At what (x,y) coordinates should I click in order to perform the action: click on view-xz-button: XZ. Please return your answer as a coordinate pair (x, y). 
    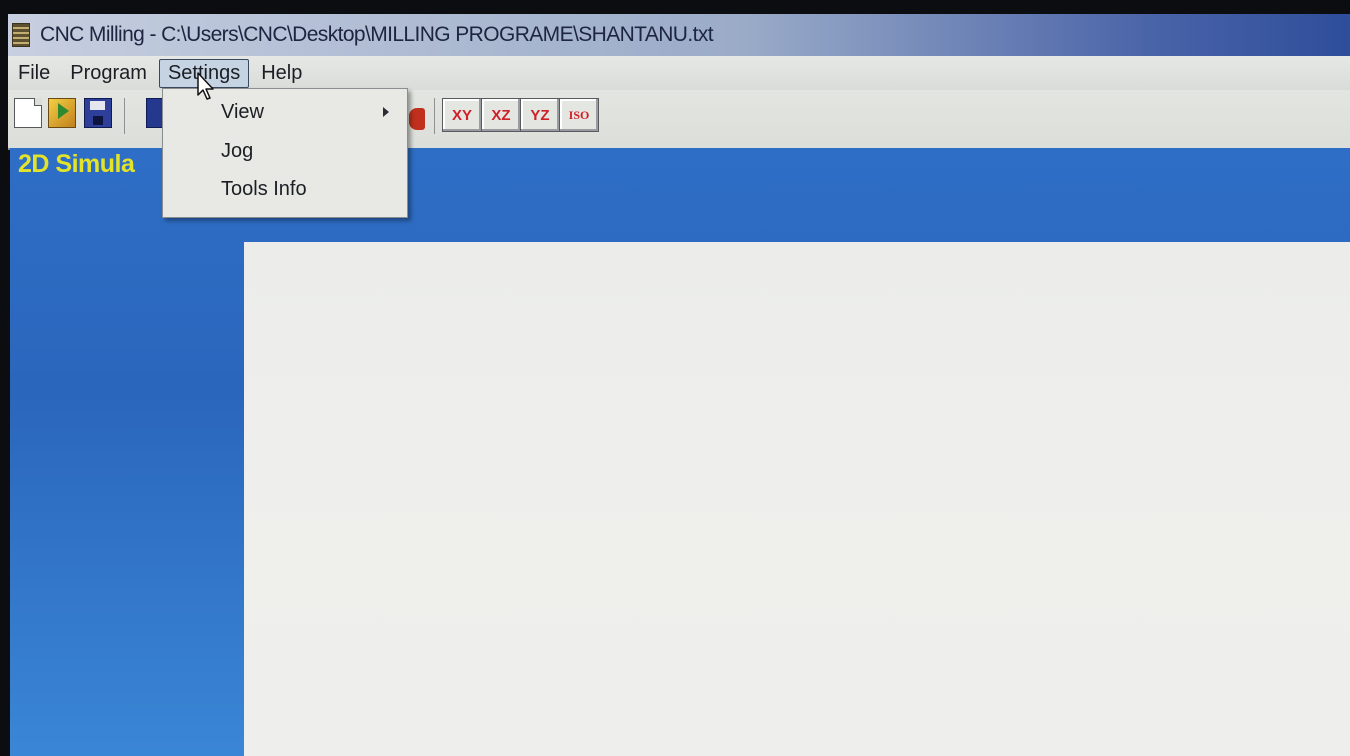
    Looking at the image, I should click on (501, 115).